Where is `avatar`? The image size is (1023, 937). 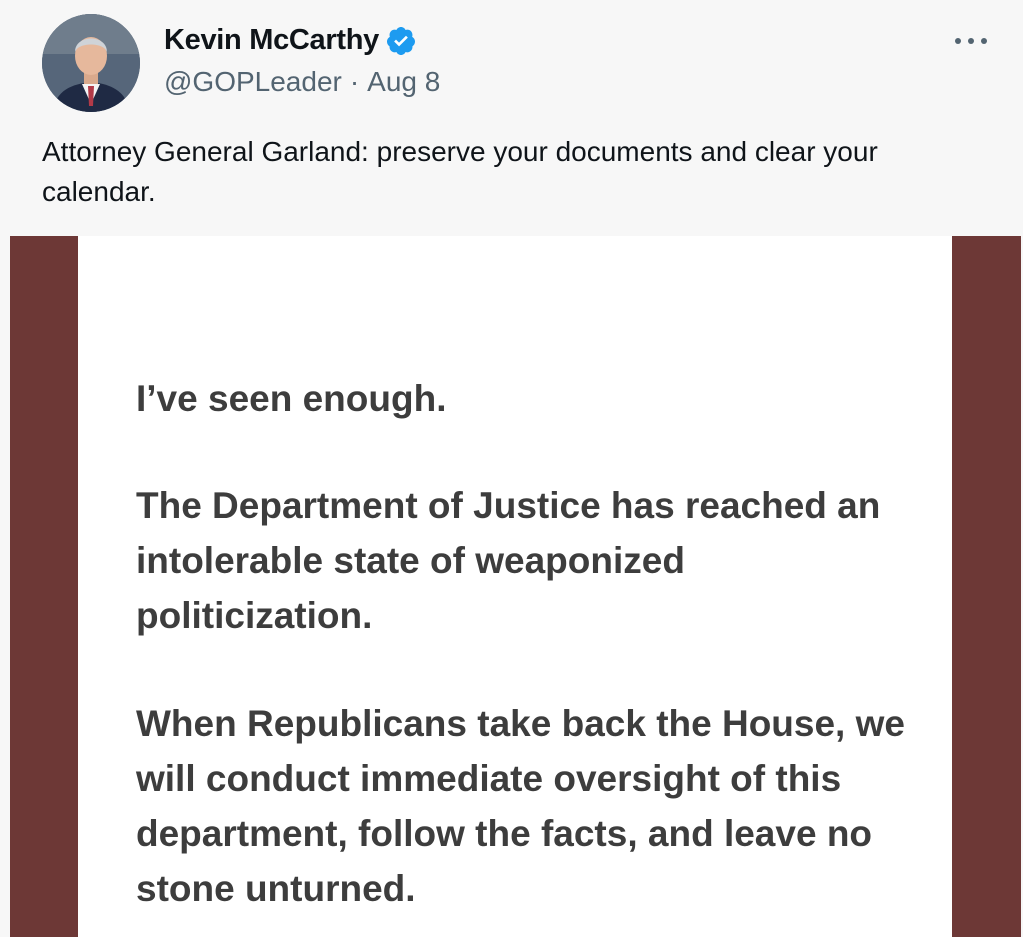
avatar is located at coordinates (91, 63).